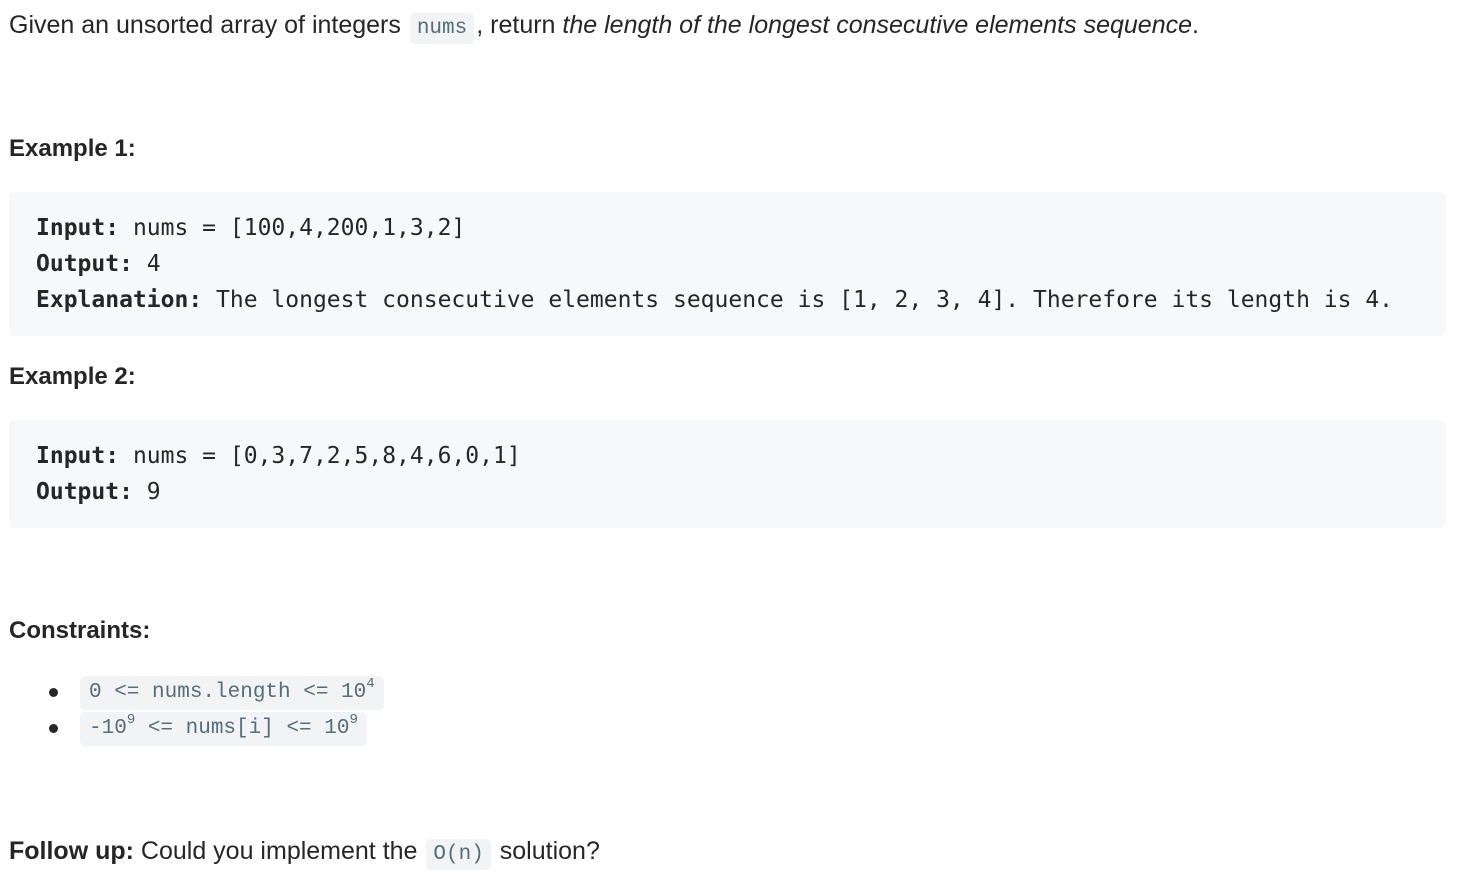  What do you see at coordinates (242, 728) in the screenshot?
I see `constraint-text: <= nums[i] <= 10` at bounding box center [242, 728].